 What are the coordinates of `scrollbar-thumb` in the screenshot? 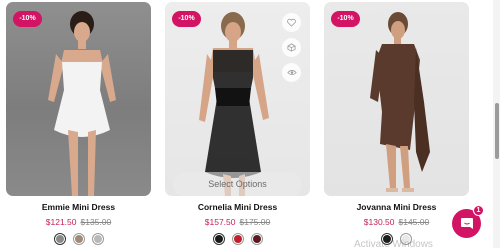 It's located at (497, 131).